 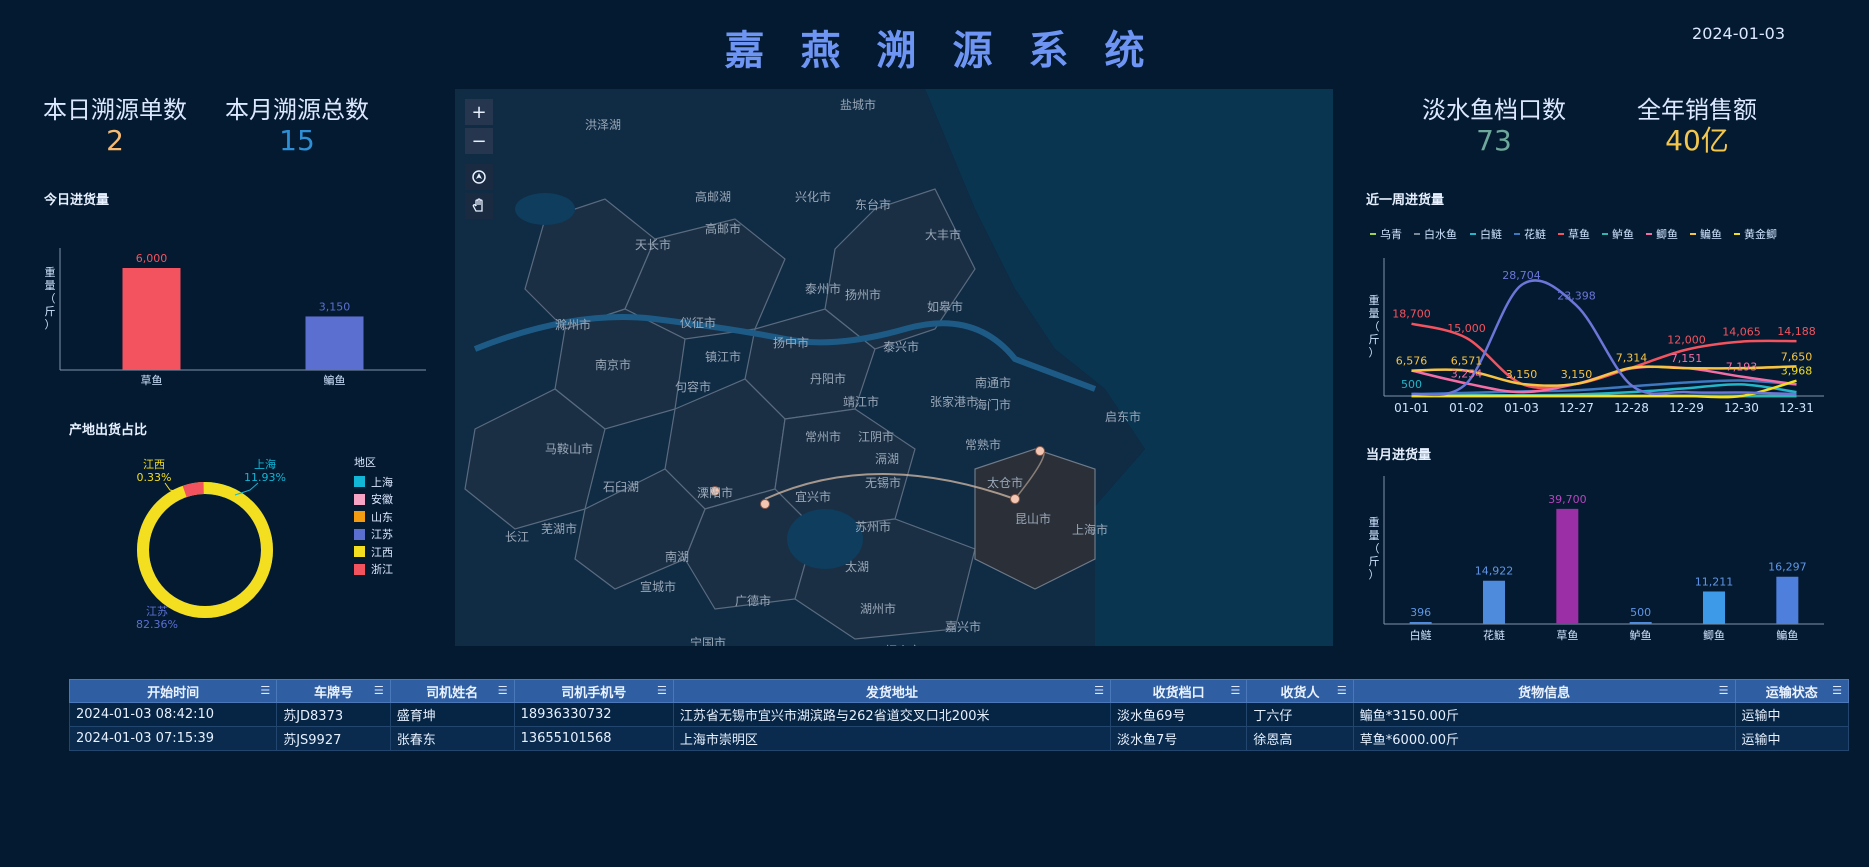 I want to click on map-city-label: 句容市, so click(x=693, y=386).